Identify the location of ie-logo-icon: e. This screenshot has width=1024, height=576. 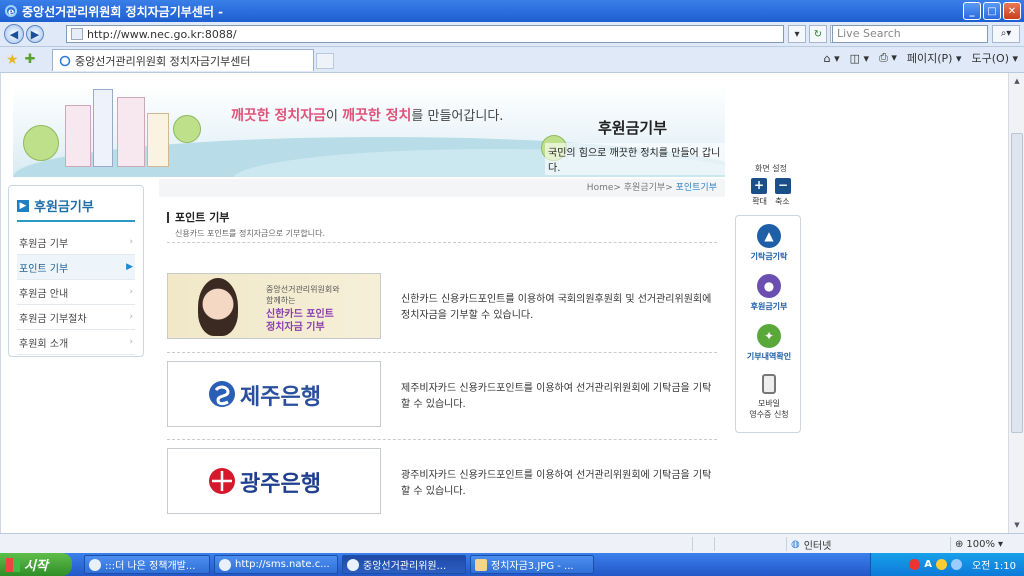
(11, 11).